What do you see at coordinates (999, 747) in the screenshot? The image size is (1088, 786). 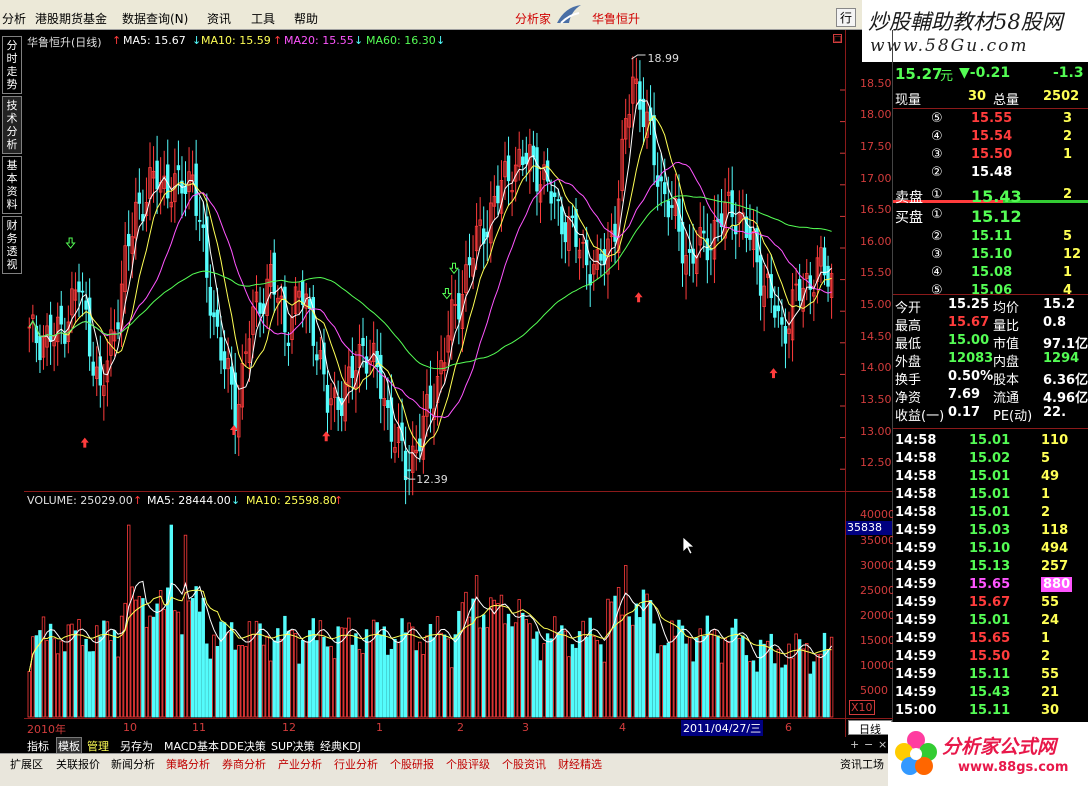 I see `watermark-88gs-title: 分析家公式网` at bounding box center [999, 747].